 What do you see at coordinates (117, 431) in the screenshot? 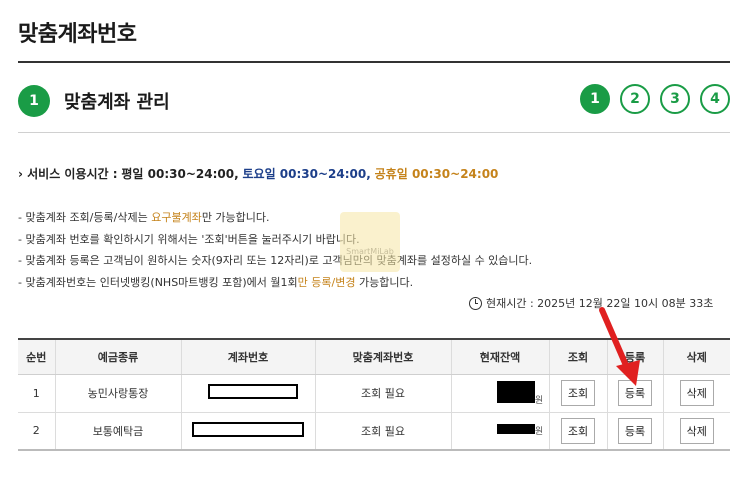
I see `row-type: 보통예탁금` at bounding box center [117, 431].